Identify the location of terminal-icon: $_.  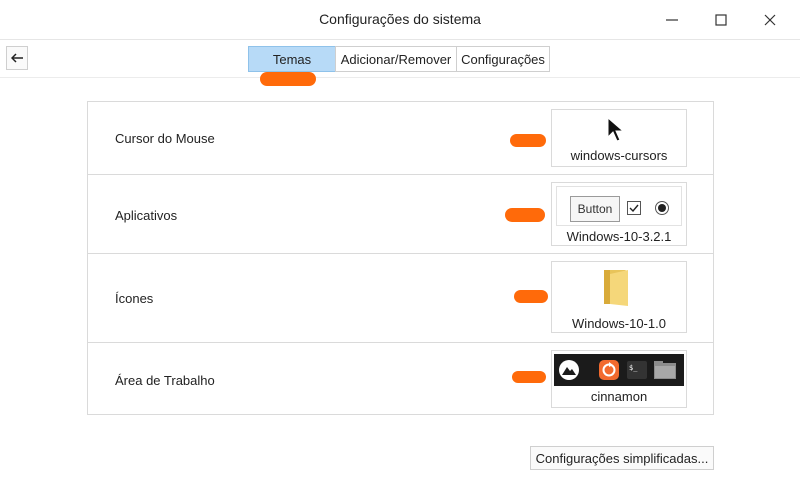
(637, 370).